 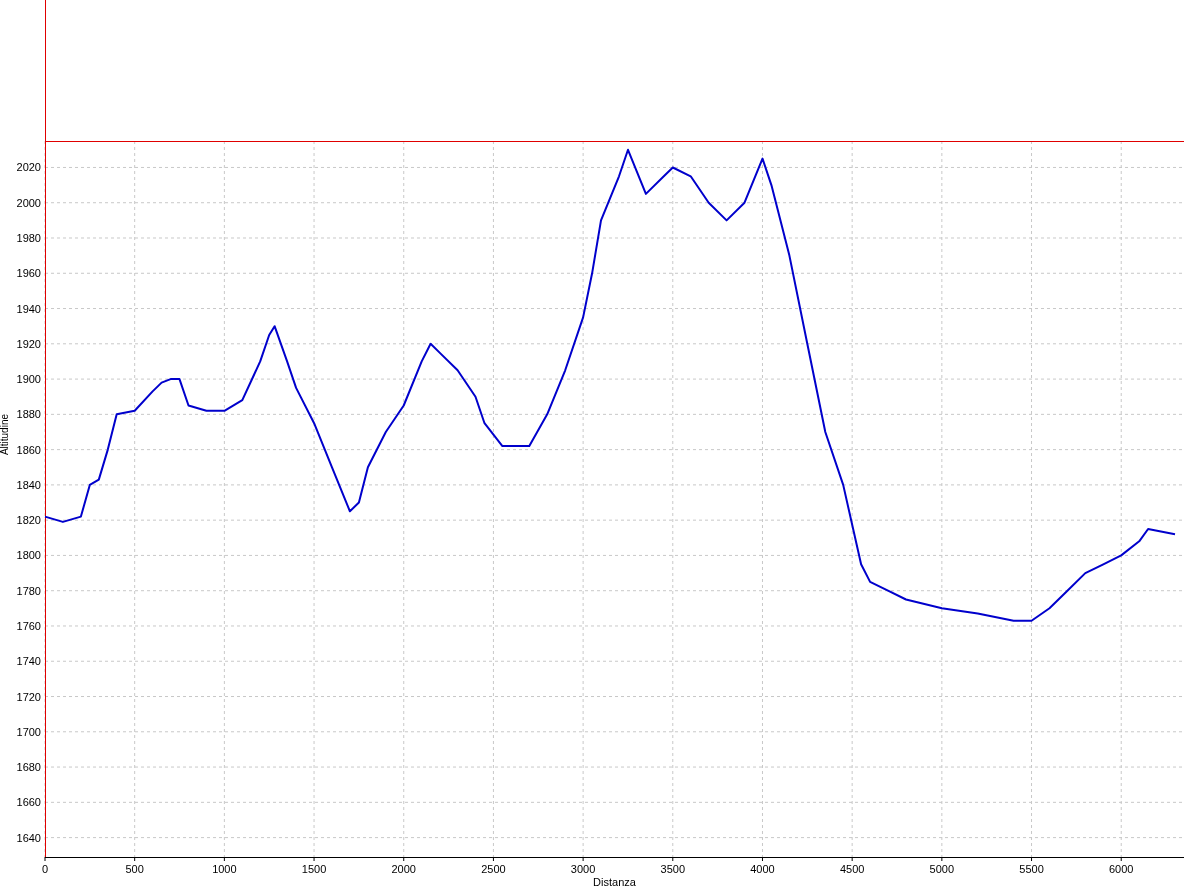 I want to click on y-tick-label: 1760, so click(x=28, y=626).